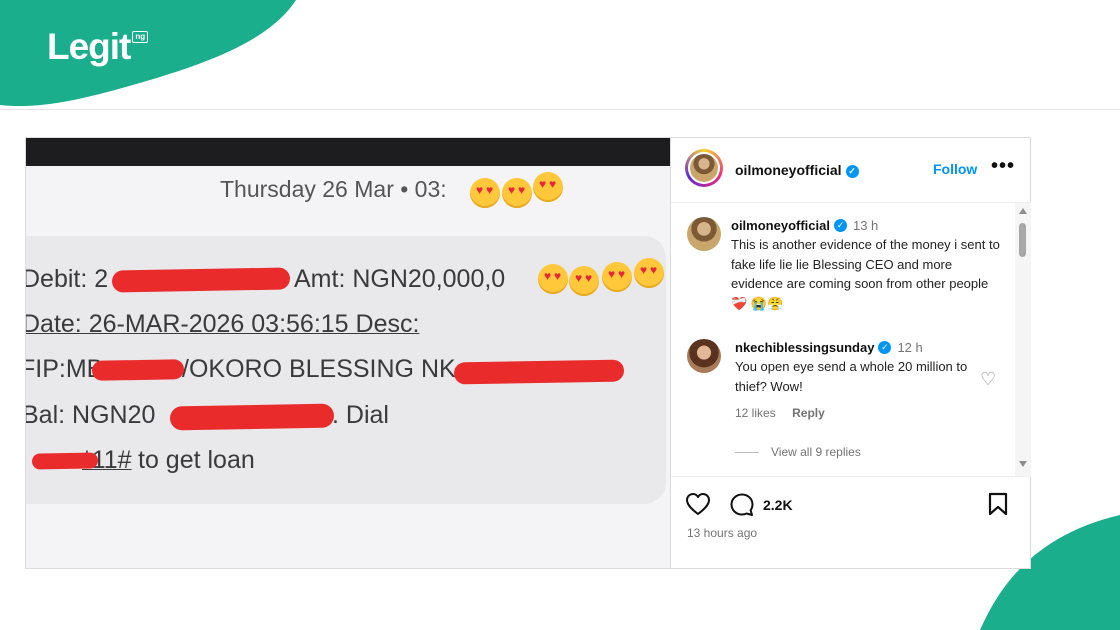 The image size is (1120, 630). What do you see at coordinates (1023, 211) in the screenshot?
I see `scroll-up-arrow-icon` at bounding box center [1023, 211].